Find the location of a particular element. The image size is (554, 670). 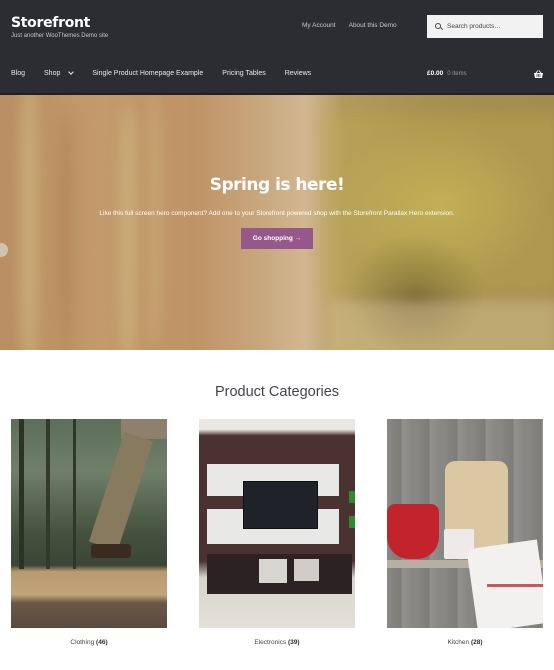

cart-total: £0.00 is located at coordinates (435, 73).